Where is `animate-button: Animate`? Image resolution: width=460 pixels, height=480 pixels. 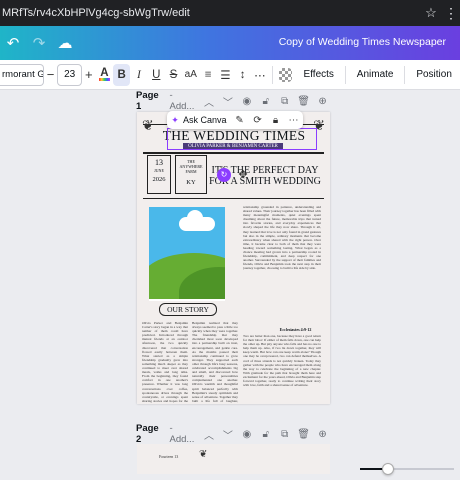 animate-button: Animate is located at coordinates (375, 75).